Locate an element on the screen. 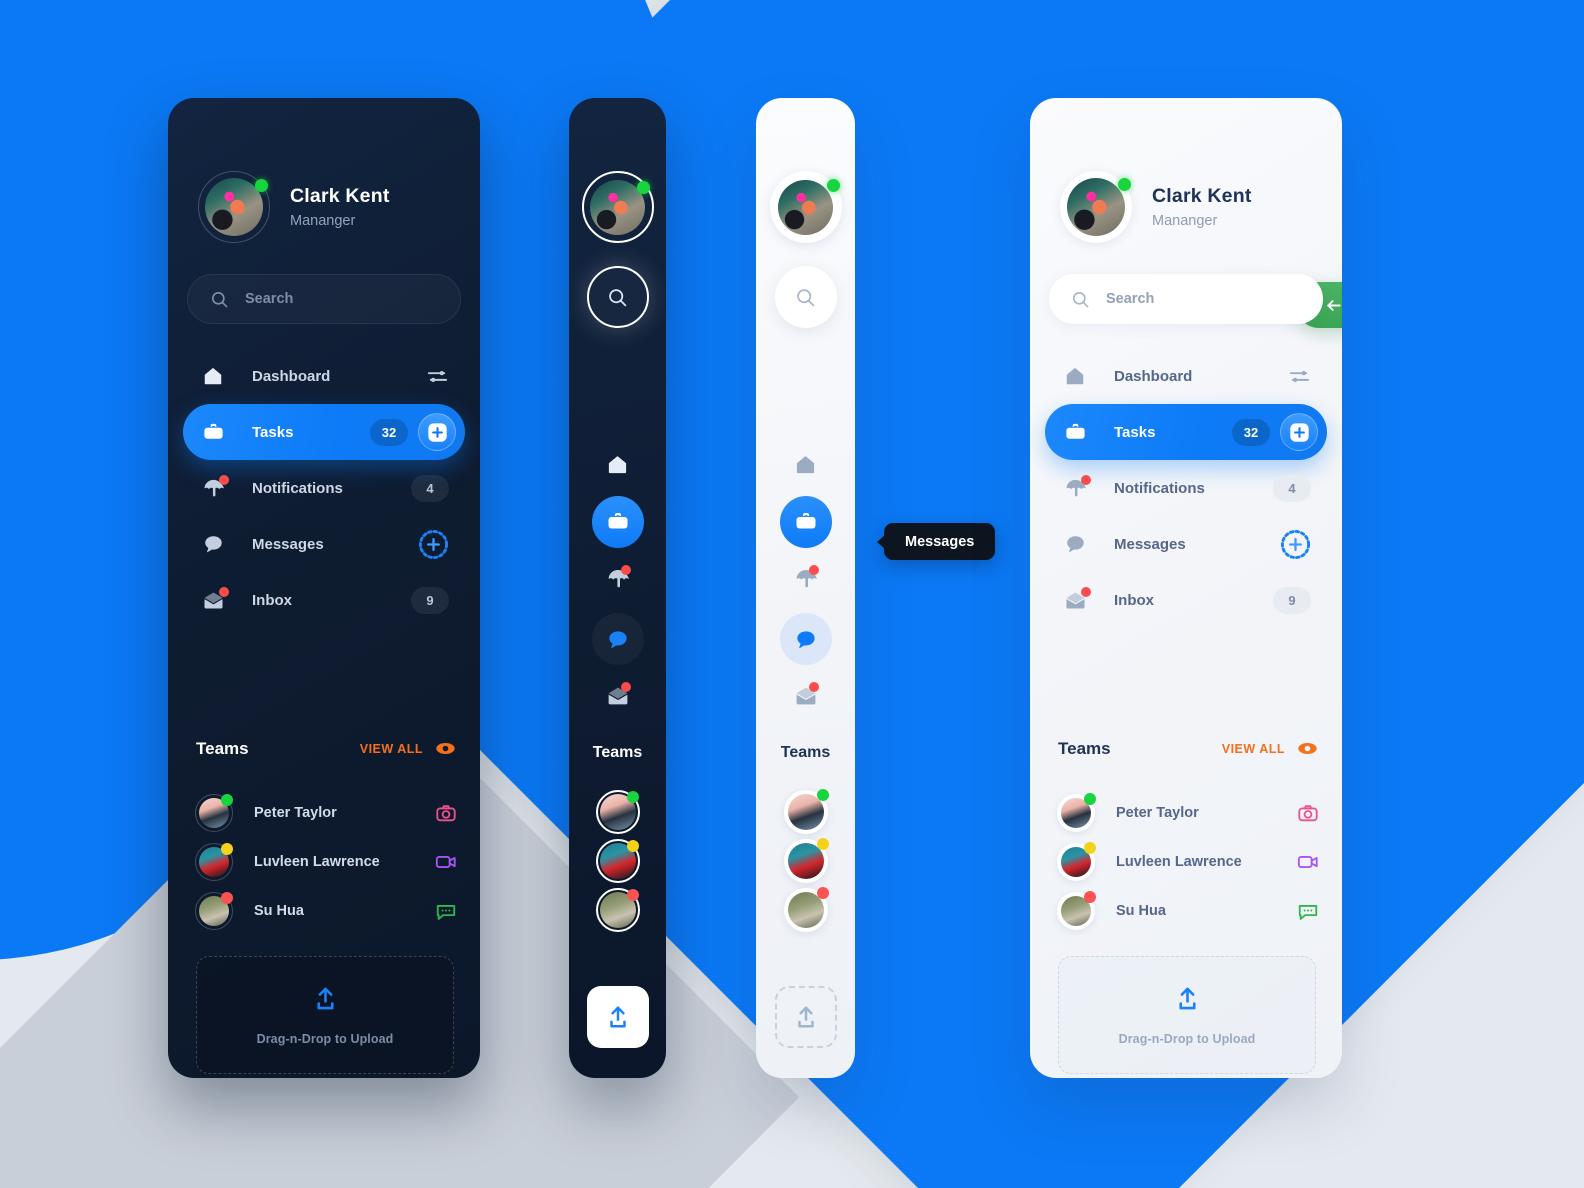 The height and width of the screenshot is (1188, 1584). team-member-list: Peter Taylor Luvleen Lawrence Su Hua is located at coordinates (327, 861).